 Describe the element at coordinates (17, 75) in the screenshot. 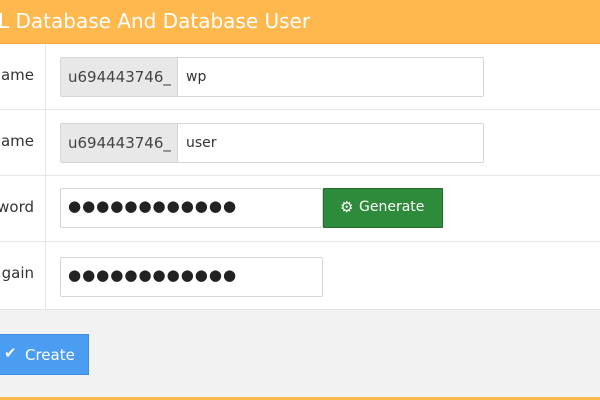

I see `database-name-label: ame` at that location.